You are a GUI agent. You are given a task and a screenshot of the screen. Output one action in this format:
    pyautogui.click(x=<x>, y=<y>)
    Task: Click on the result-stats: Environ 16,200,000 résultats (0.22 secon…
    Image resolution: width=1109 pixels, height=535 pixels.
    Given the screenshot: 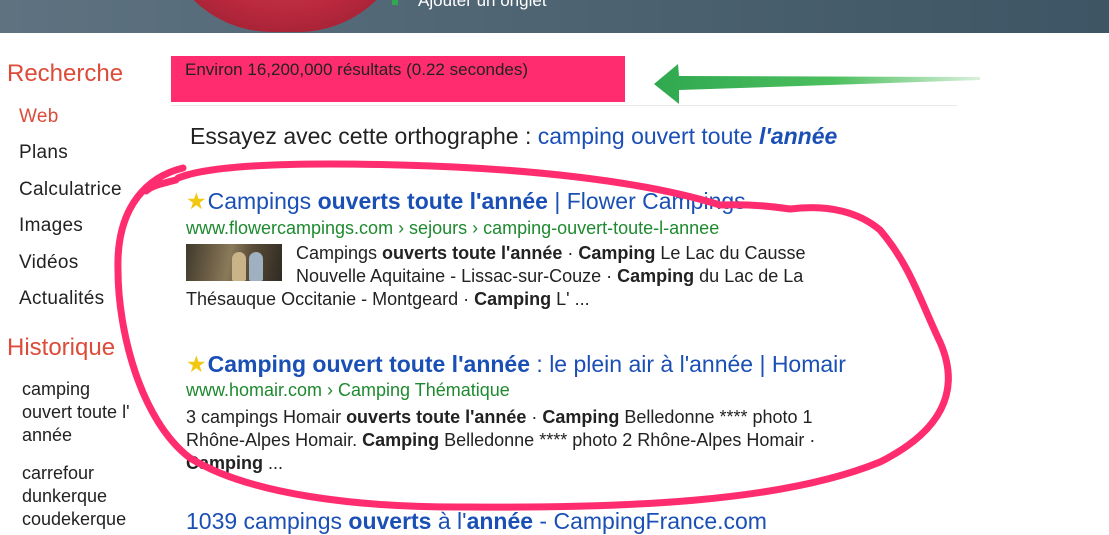 What is the action you would take?
    pyautogui.click(x=357, y=69)
    